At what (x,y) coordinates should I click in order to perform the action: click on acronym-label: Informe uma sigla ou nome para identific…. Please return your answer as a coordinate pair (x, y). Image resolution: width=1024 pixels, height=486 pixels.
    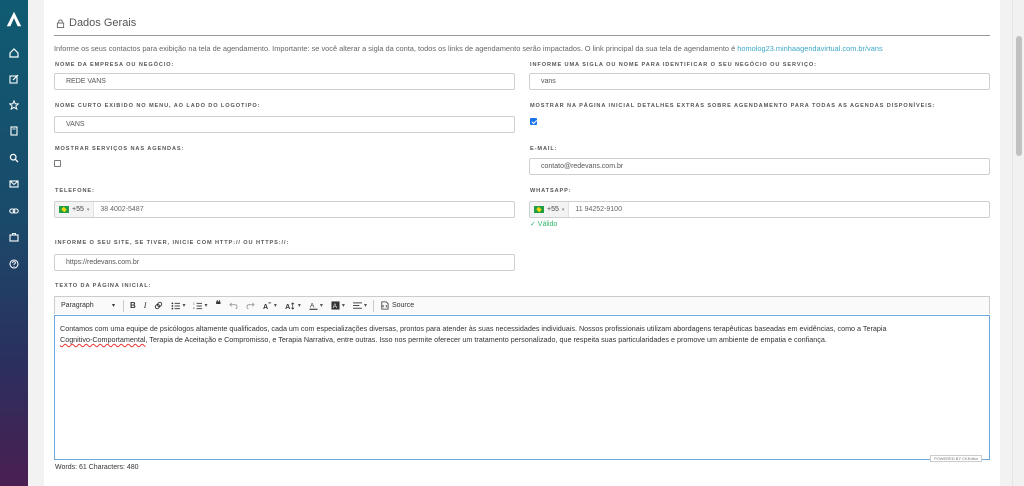
    Looking at the image, I should click on (673, 65).